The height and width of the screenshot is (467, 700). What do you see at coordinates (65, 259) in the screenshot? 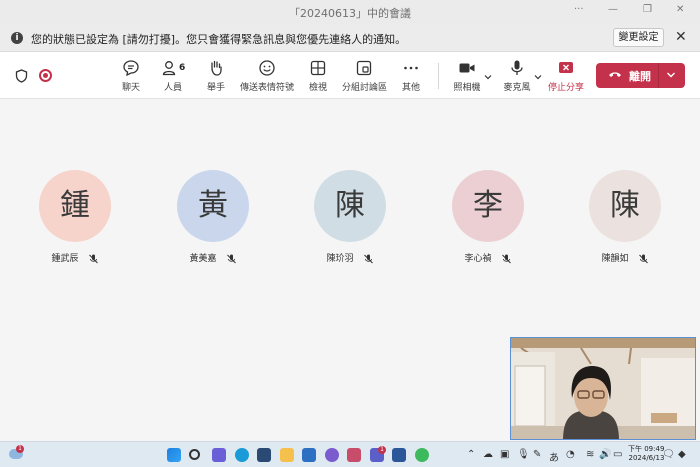
I see `participant-name: 鍾武辰` at bounding box center [65, 259].